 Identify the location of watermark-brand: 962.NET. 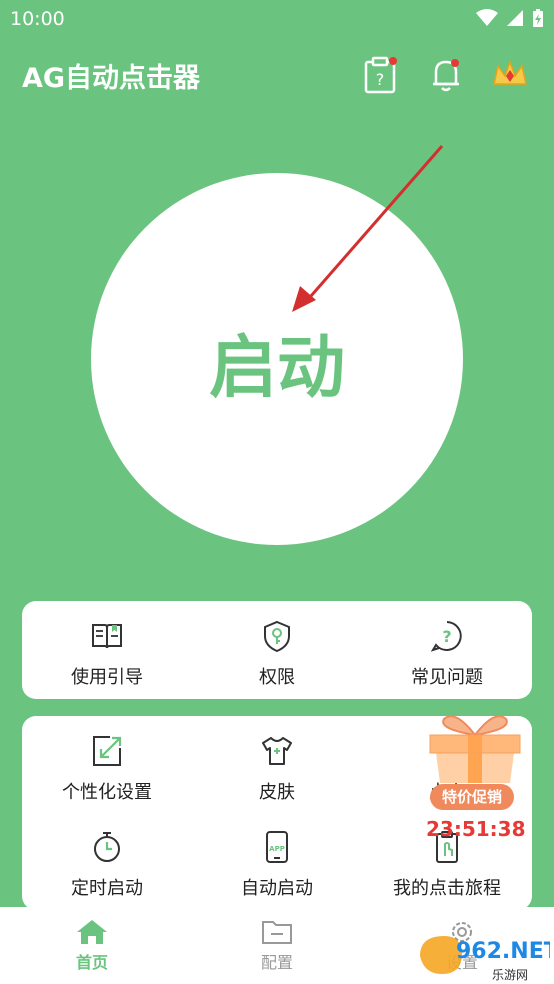
(503, 951).